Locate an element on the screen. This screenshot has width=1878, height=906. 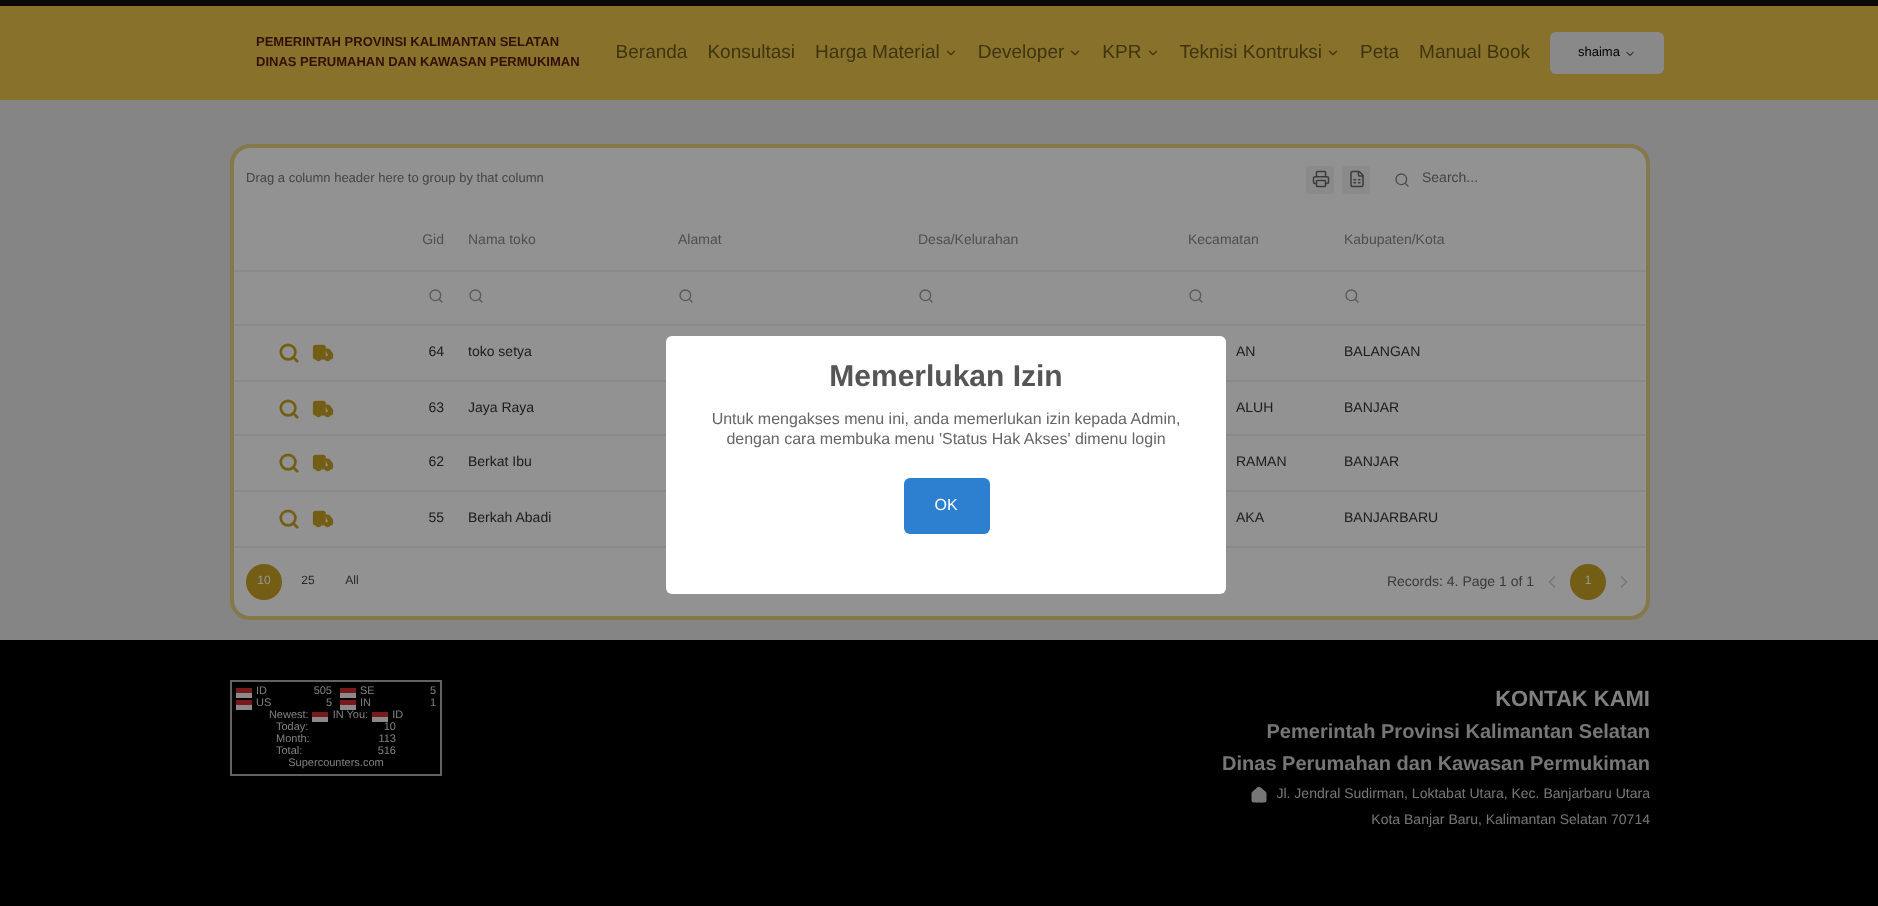
dialog-title: Memerlukan Izin is located at coordinates (946, 377).